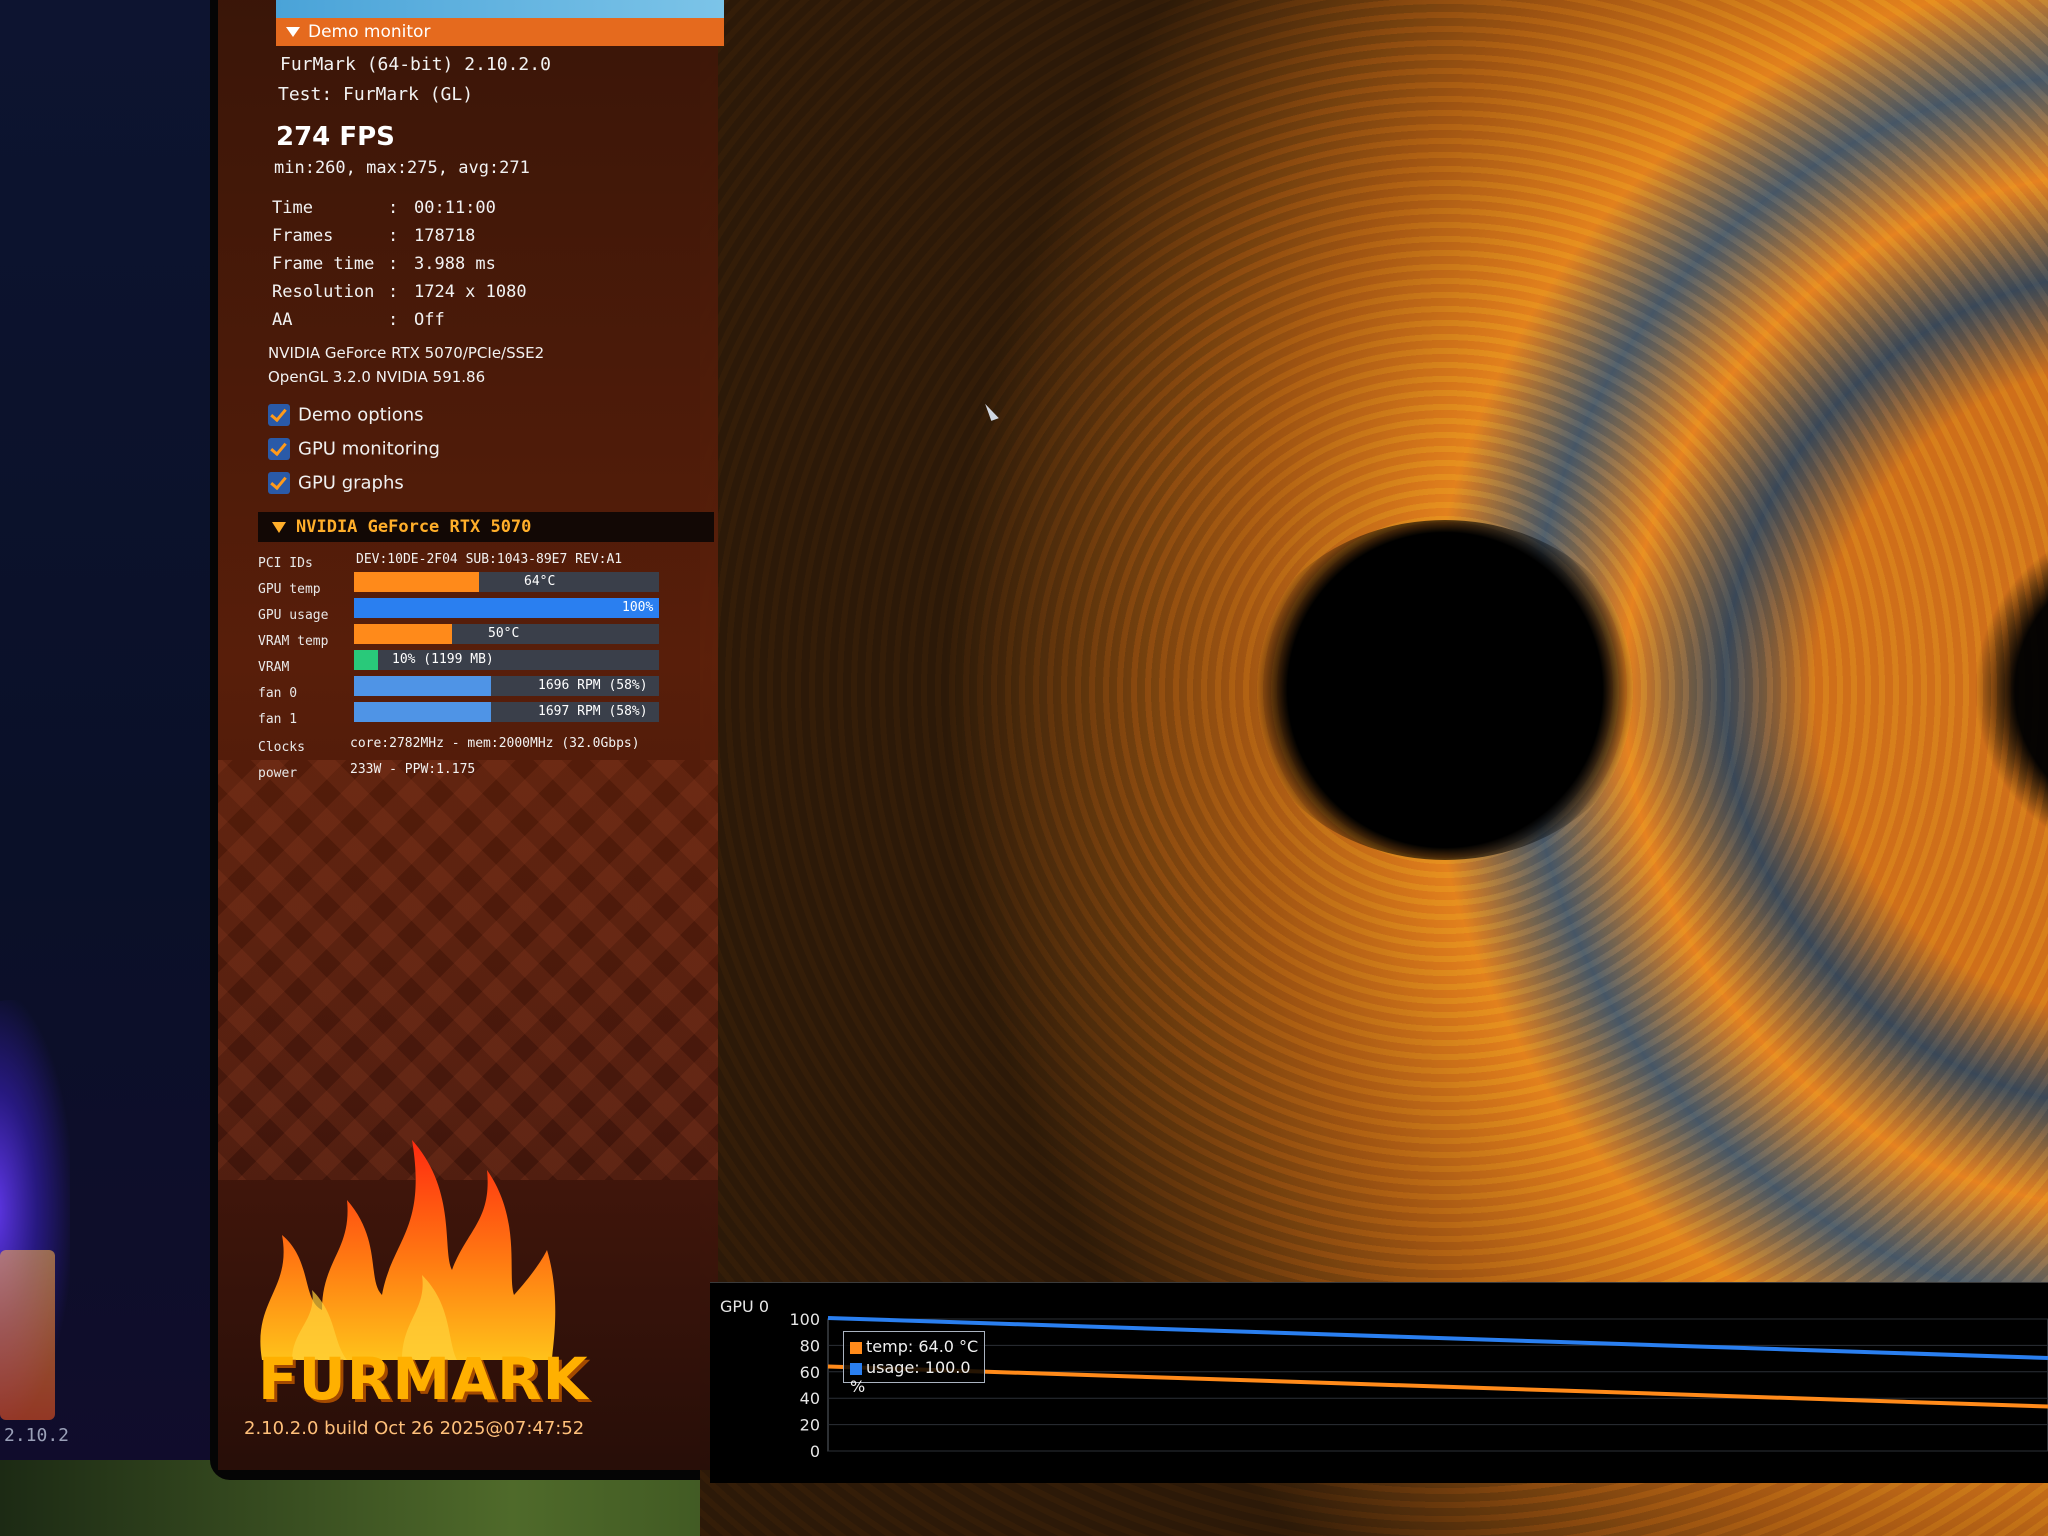 The image size is (2048, 1536). Describe the element at coordinates (27, 1335) in the screenshot. I see `pc-case-furmark-sticker` at that location.